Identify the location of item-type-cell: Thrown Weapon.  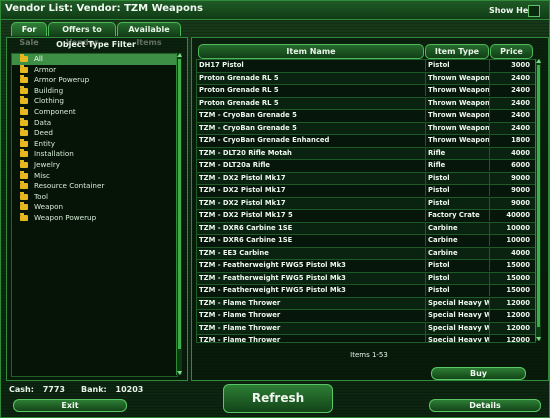
(457, 103).